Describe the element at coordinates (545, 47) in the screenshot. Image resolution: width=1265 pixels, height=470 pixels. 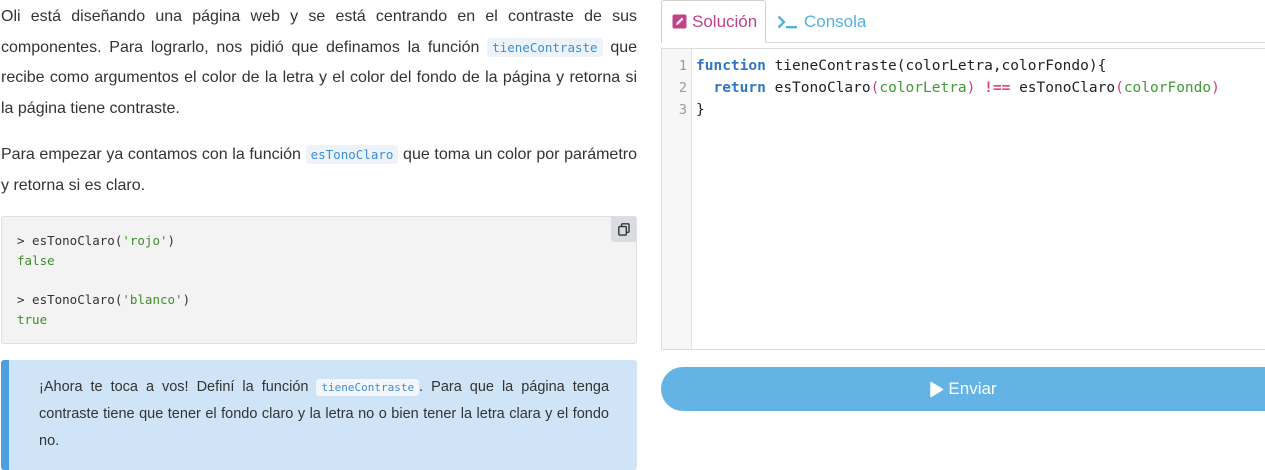
I see `inline-code-tieneContraste: tieneContraste` at that location.